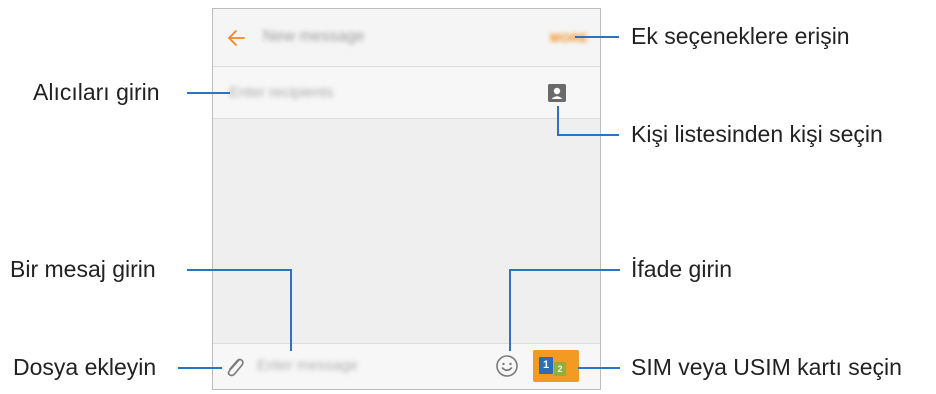  Describe the element at coordinates (682, 269) in the screenshot. I see `callout-enter-emoticon: İfade girin` at that location.